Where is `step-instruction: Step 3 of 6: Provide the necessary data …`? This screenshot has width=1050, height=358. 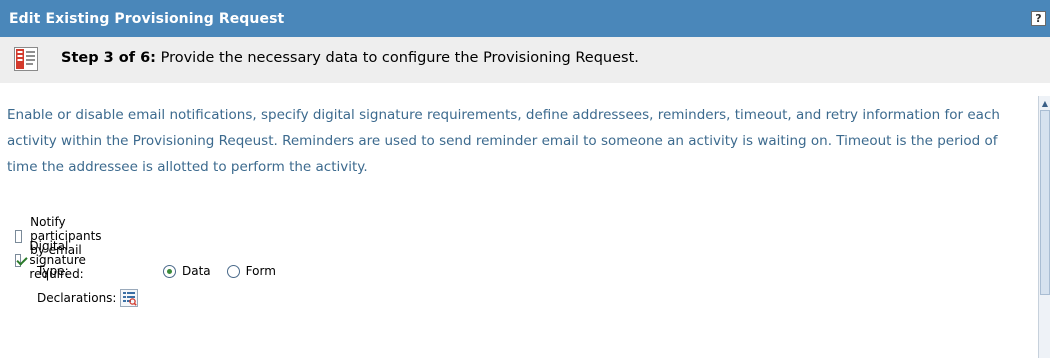
step-instruction: Step 3 of 6: Provide the necessary data … is located at coordinates (350, 58).